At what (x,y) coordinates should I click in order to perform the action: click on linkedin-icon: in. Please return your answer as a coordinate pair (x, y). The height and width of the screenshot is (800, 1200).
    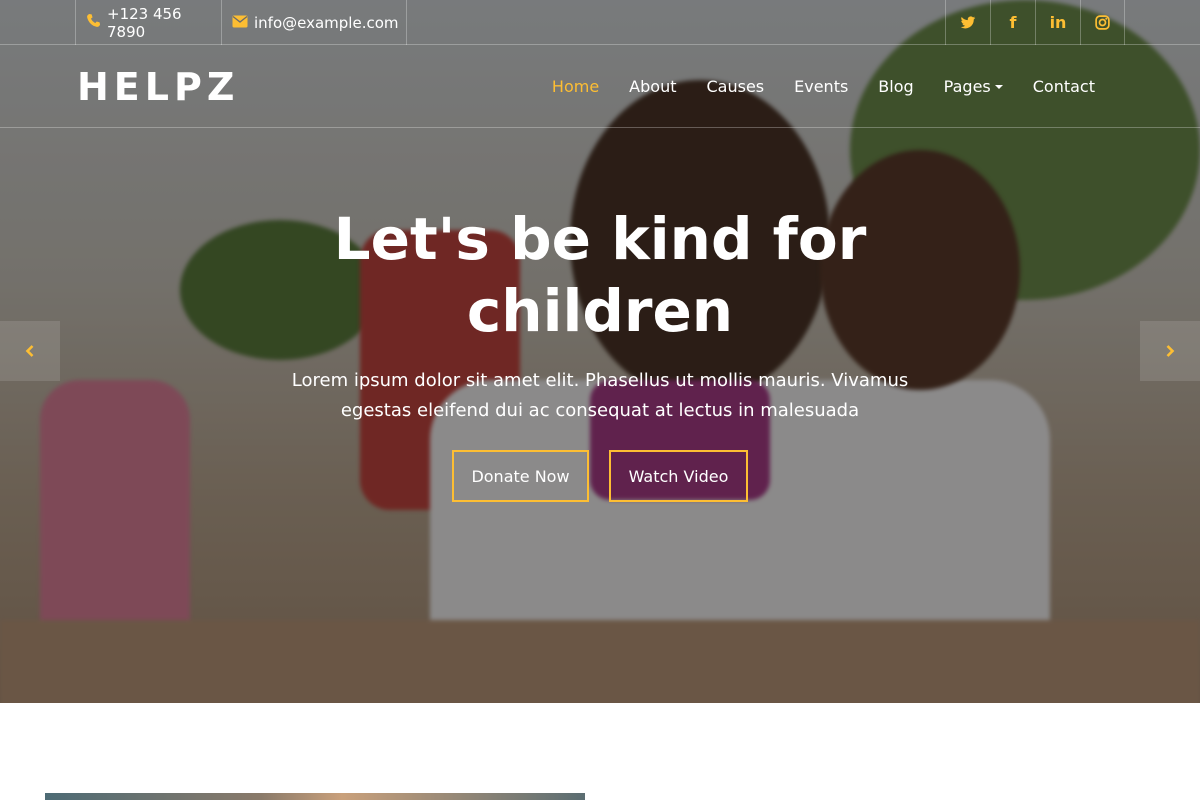
    Looking at the image, I should click on (1057, 22).